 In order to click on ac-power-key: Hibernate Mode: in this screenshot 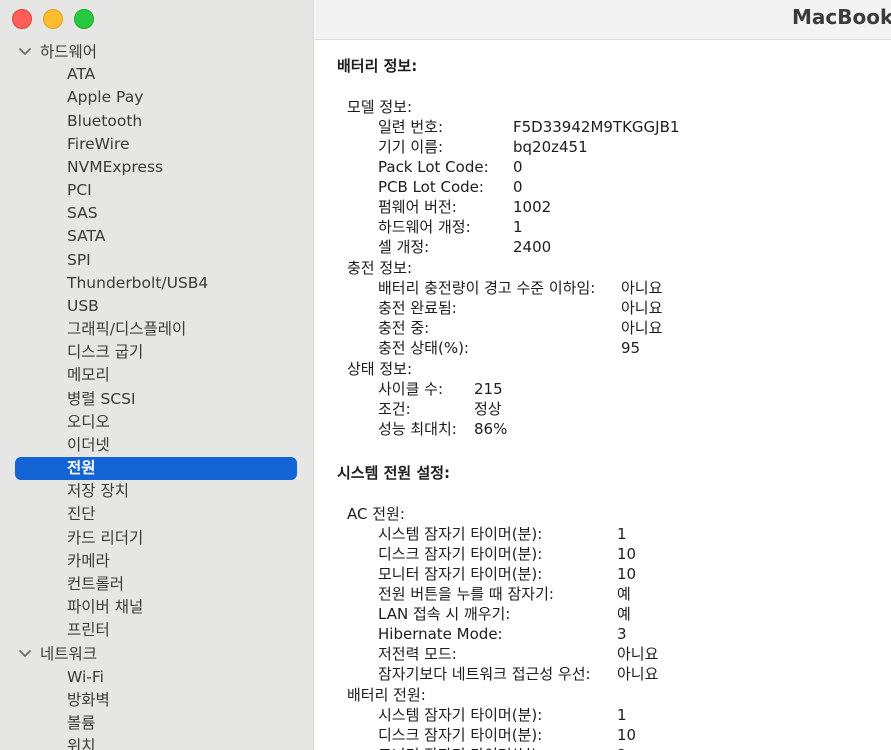, I will do `click(440, 634)`.